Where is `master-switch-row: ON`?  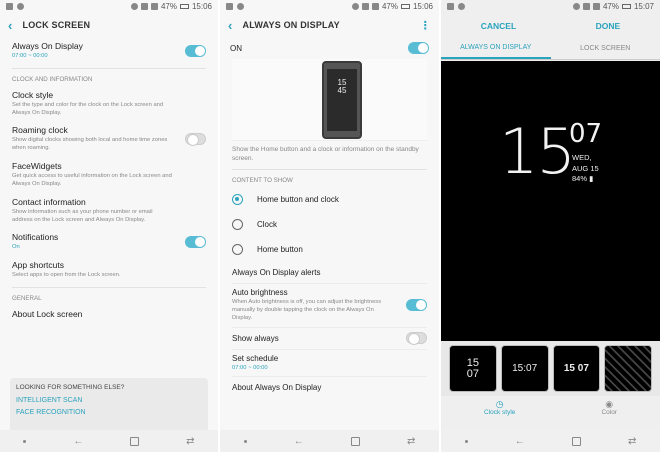 master-switch-row: ON is located at coordinates (329, 48).